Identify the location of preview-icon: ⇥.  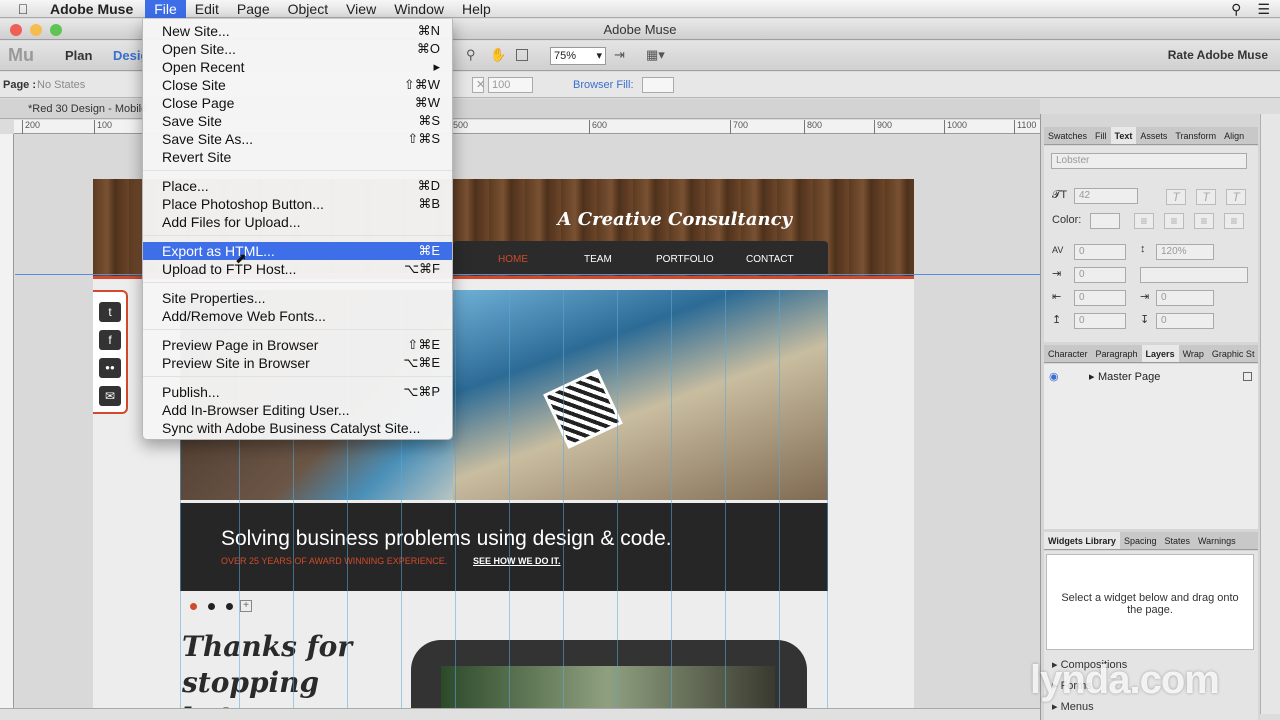
(619, 56).